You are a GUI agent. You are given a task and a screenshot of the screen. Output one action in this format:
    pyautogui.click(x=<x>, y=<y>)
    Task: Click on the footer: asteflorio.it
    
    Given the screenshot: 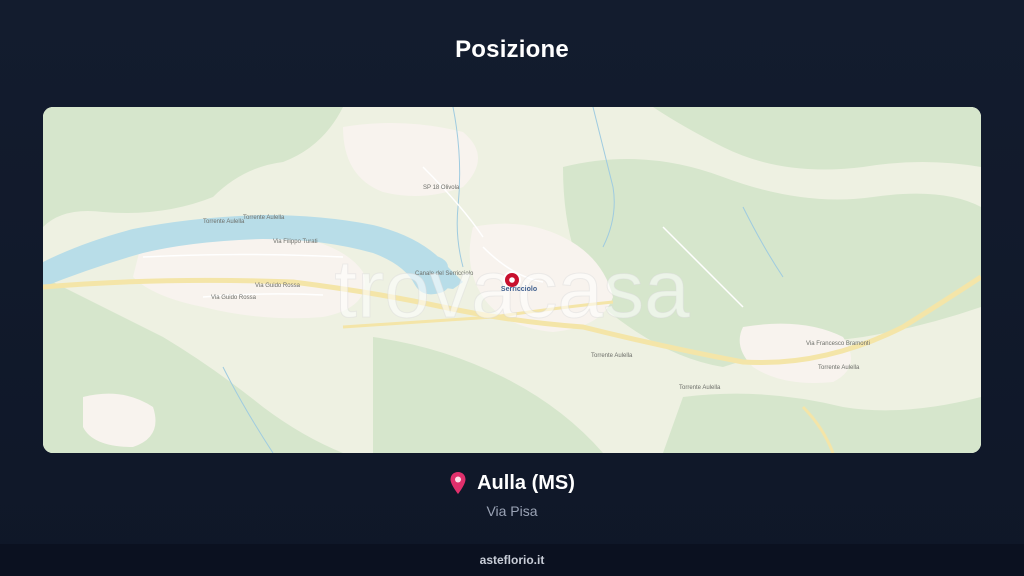 What is the action you would take?
    pyautogui.click(x=512, y=560)
    